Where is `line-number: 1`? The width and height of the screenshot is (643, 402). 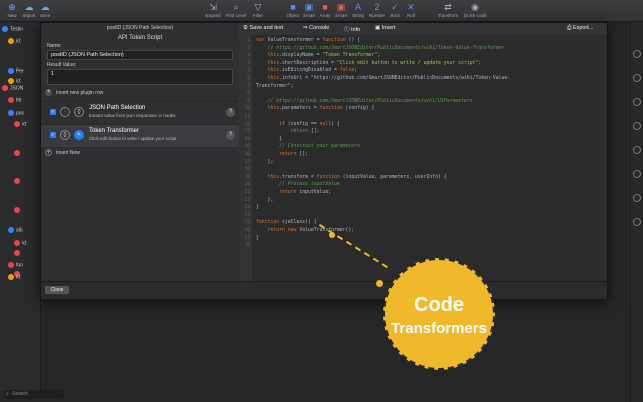
line-number: 1 is located at coordinates (248, 40).